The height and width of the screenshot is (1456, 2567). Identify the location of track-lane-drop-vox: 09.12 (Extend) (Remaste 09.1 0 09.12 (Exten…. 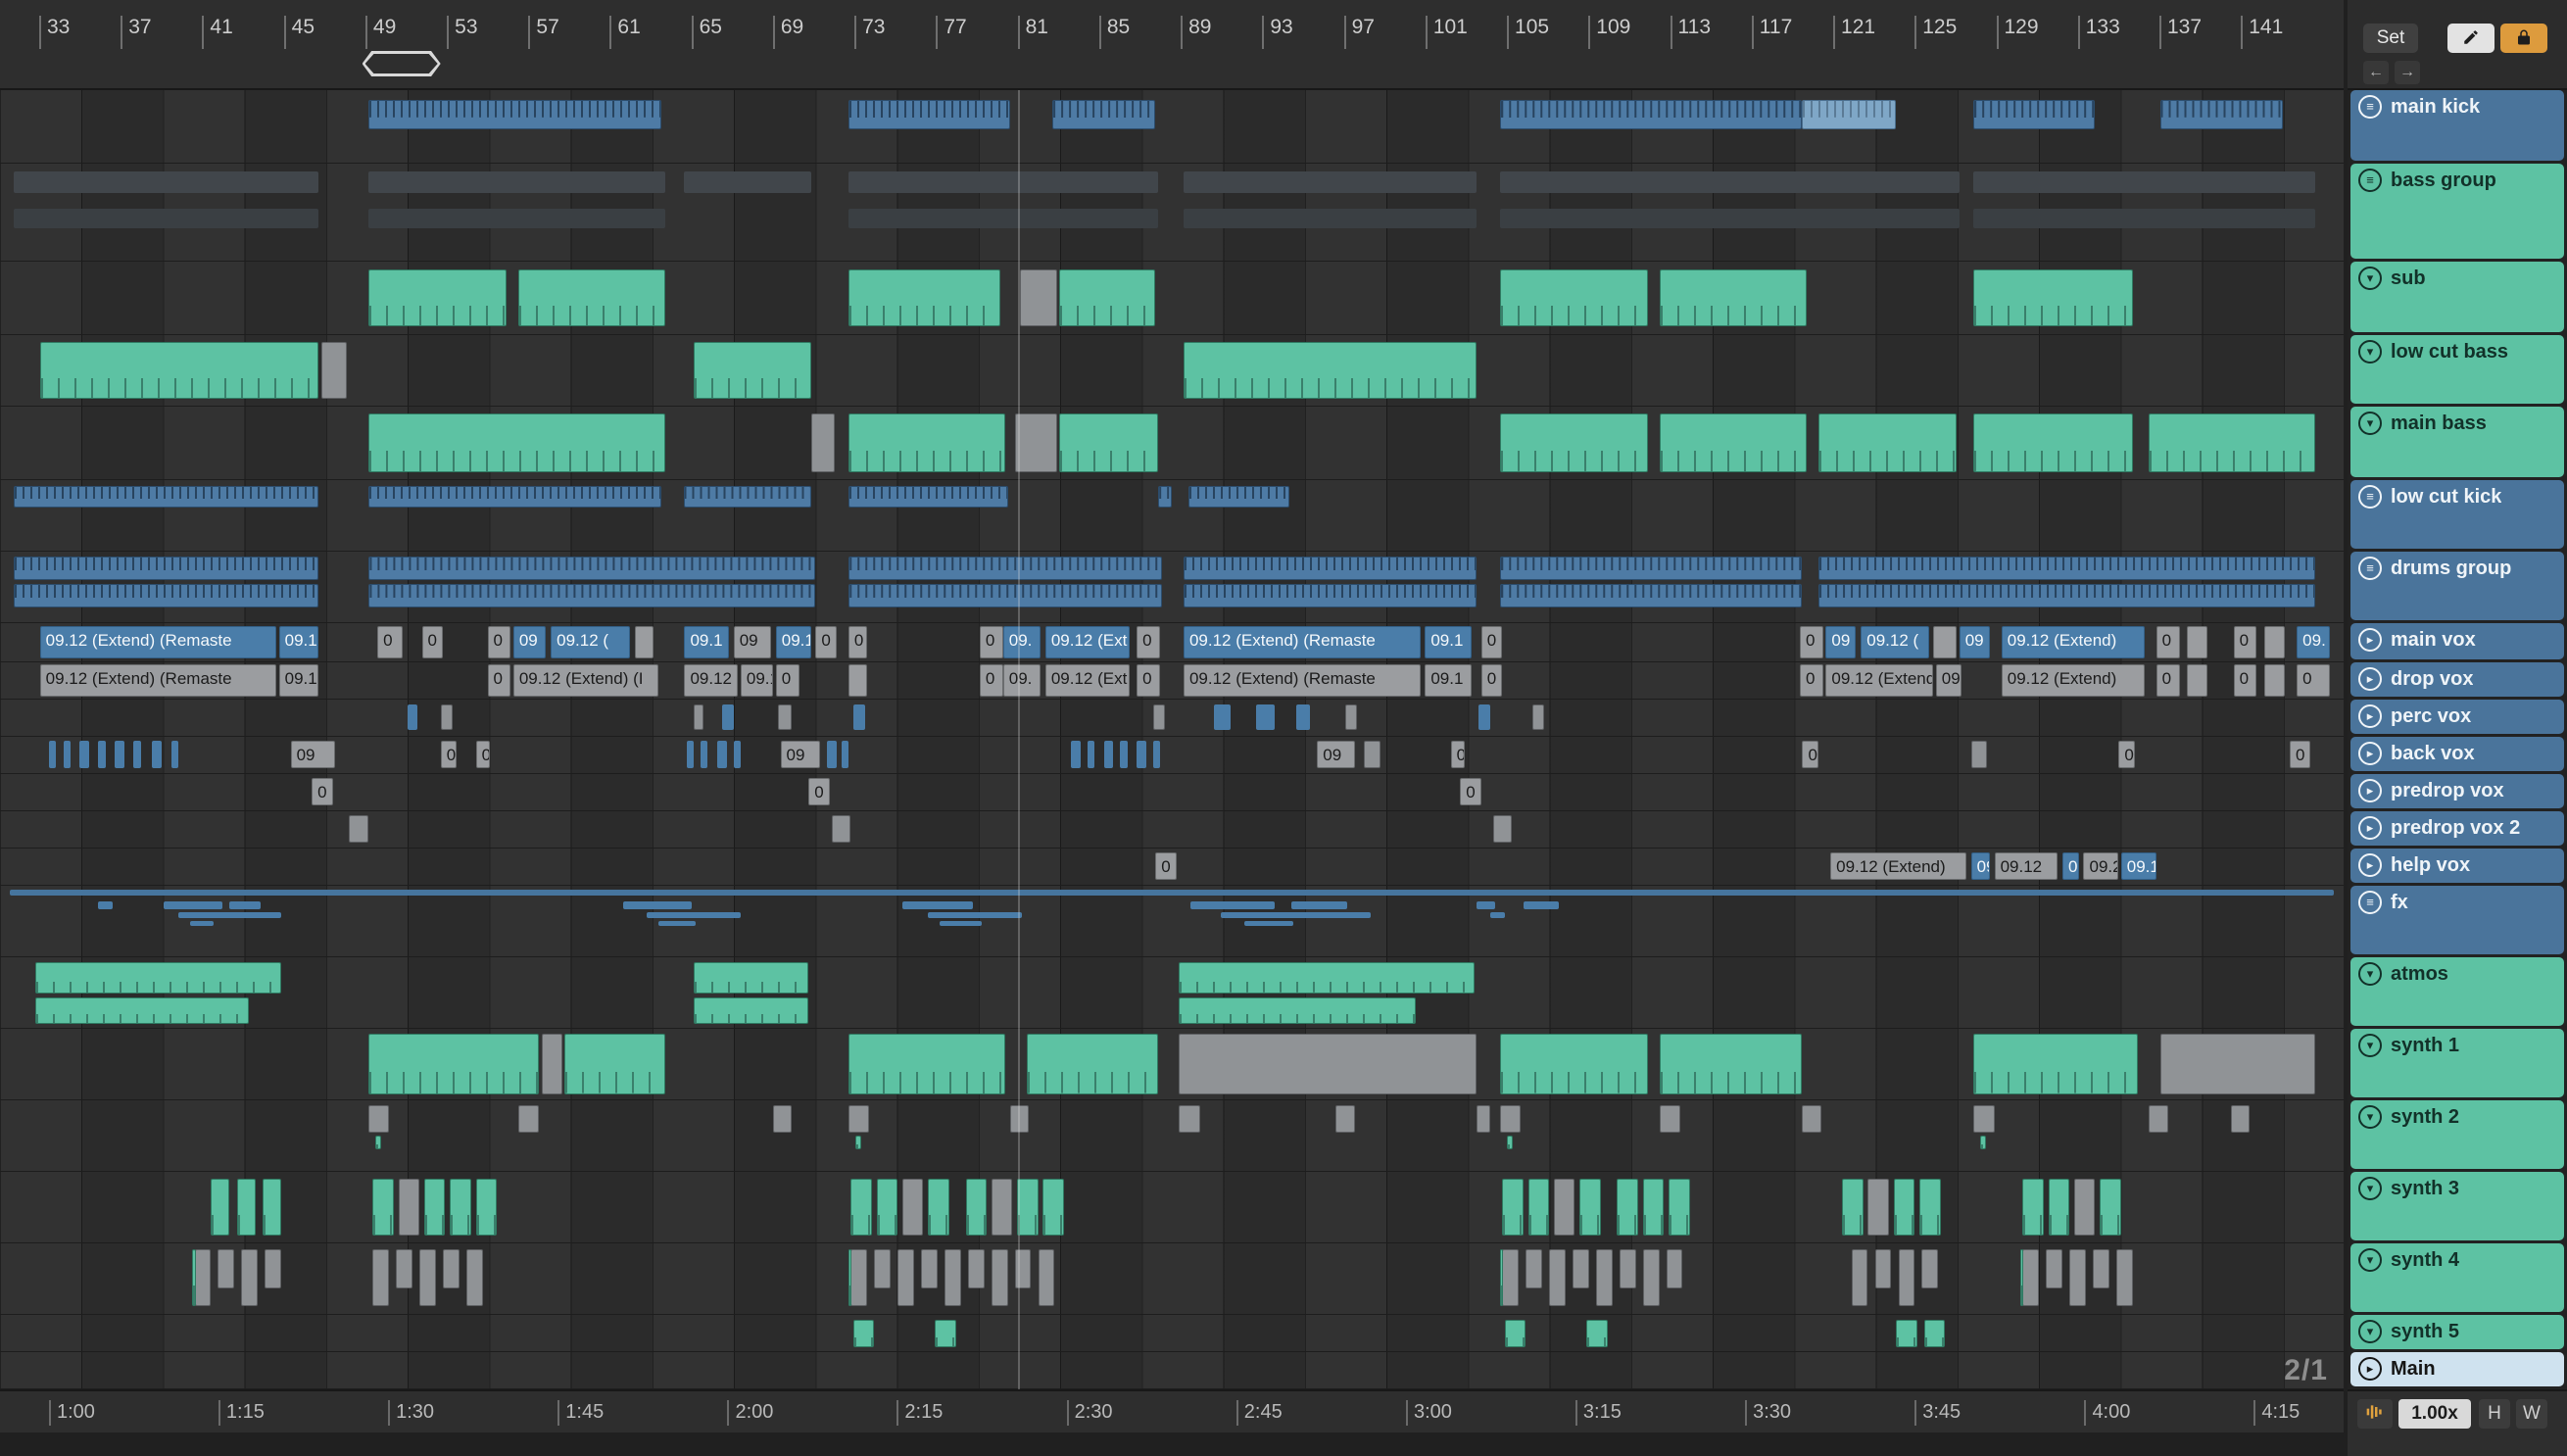
(1172, 681).